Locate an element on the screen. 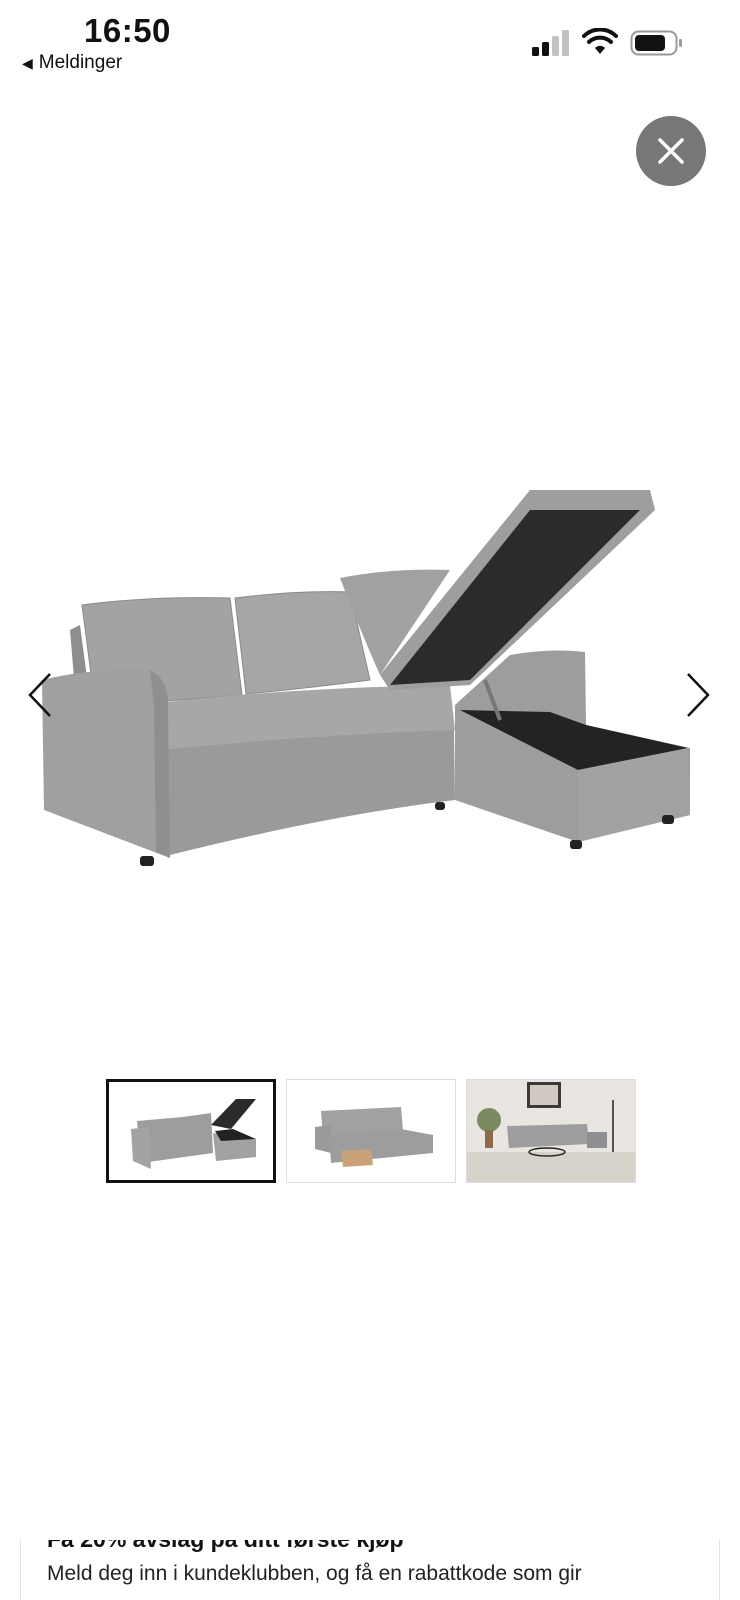  thumbnail-strip is located at coordinates (371, 1131).